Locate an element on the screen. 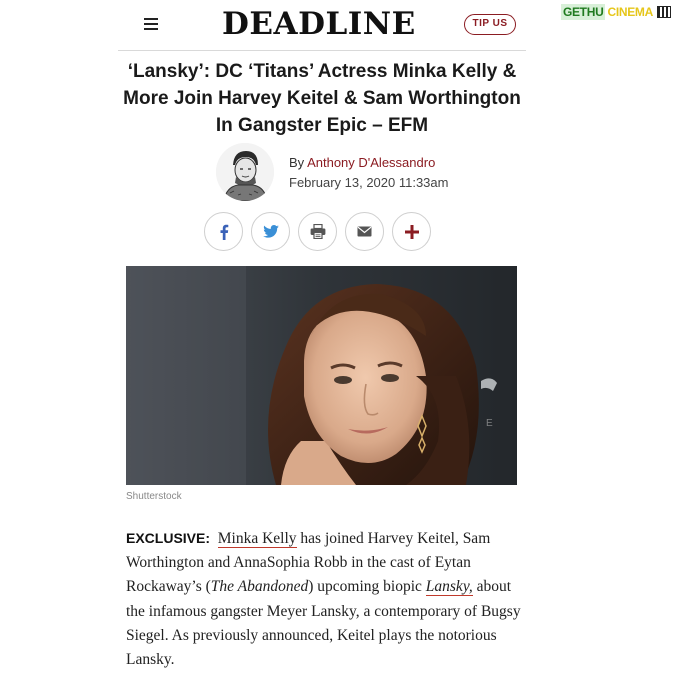 The width and height of the screenshot is (675, 675). share-facebook-button is located at coordinates (223, 231).